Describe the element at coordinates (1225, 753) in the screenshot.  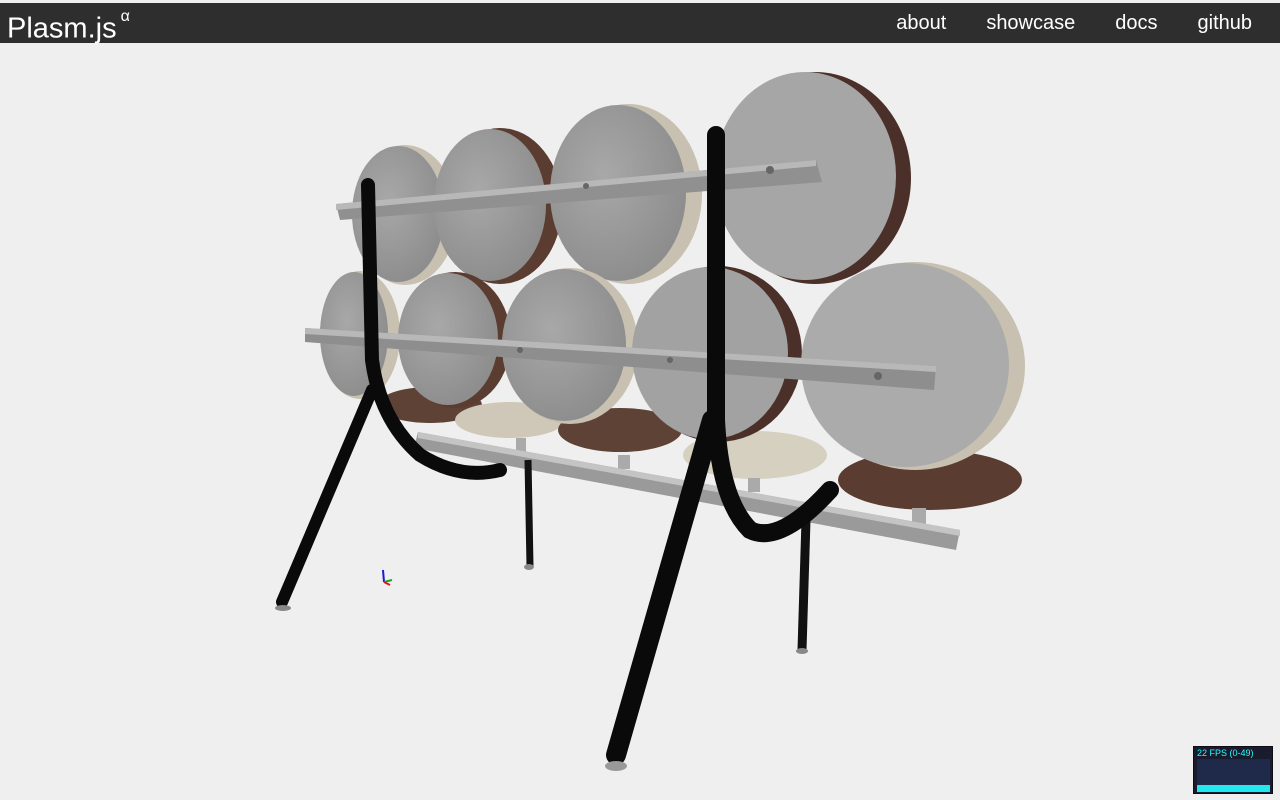
I see `fps-label: 22 FPS (0-49)` at that location.